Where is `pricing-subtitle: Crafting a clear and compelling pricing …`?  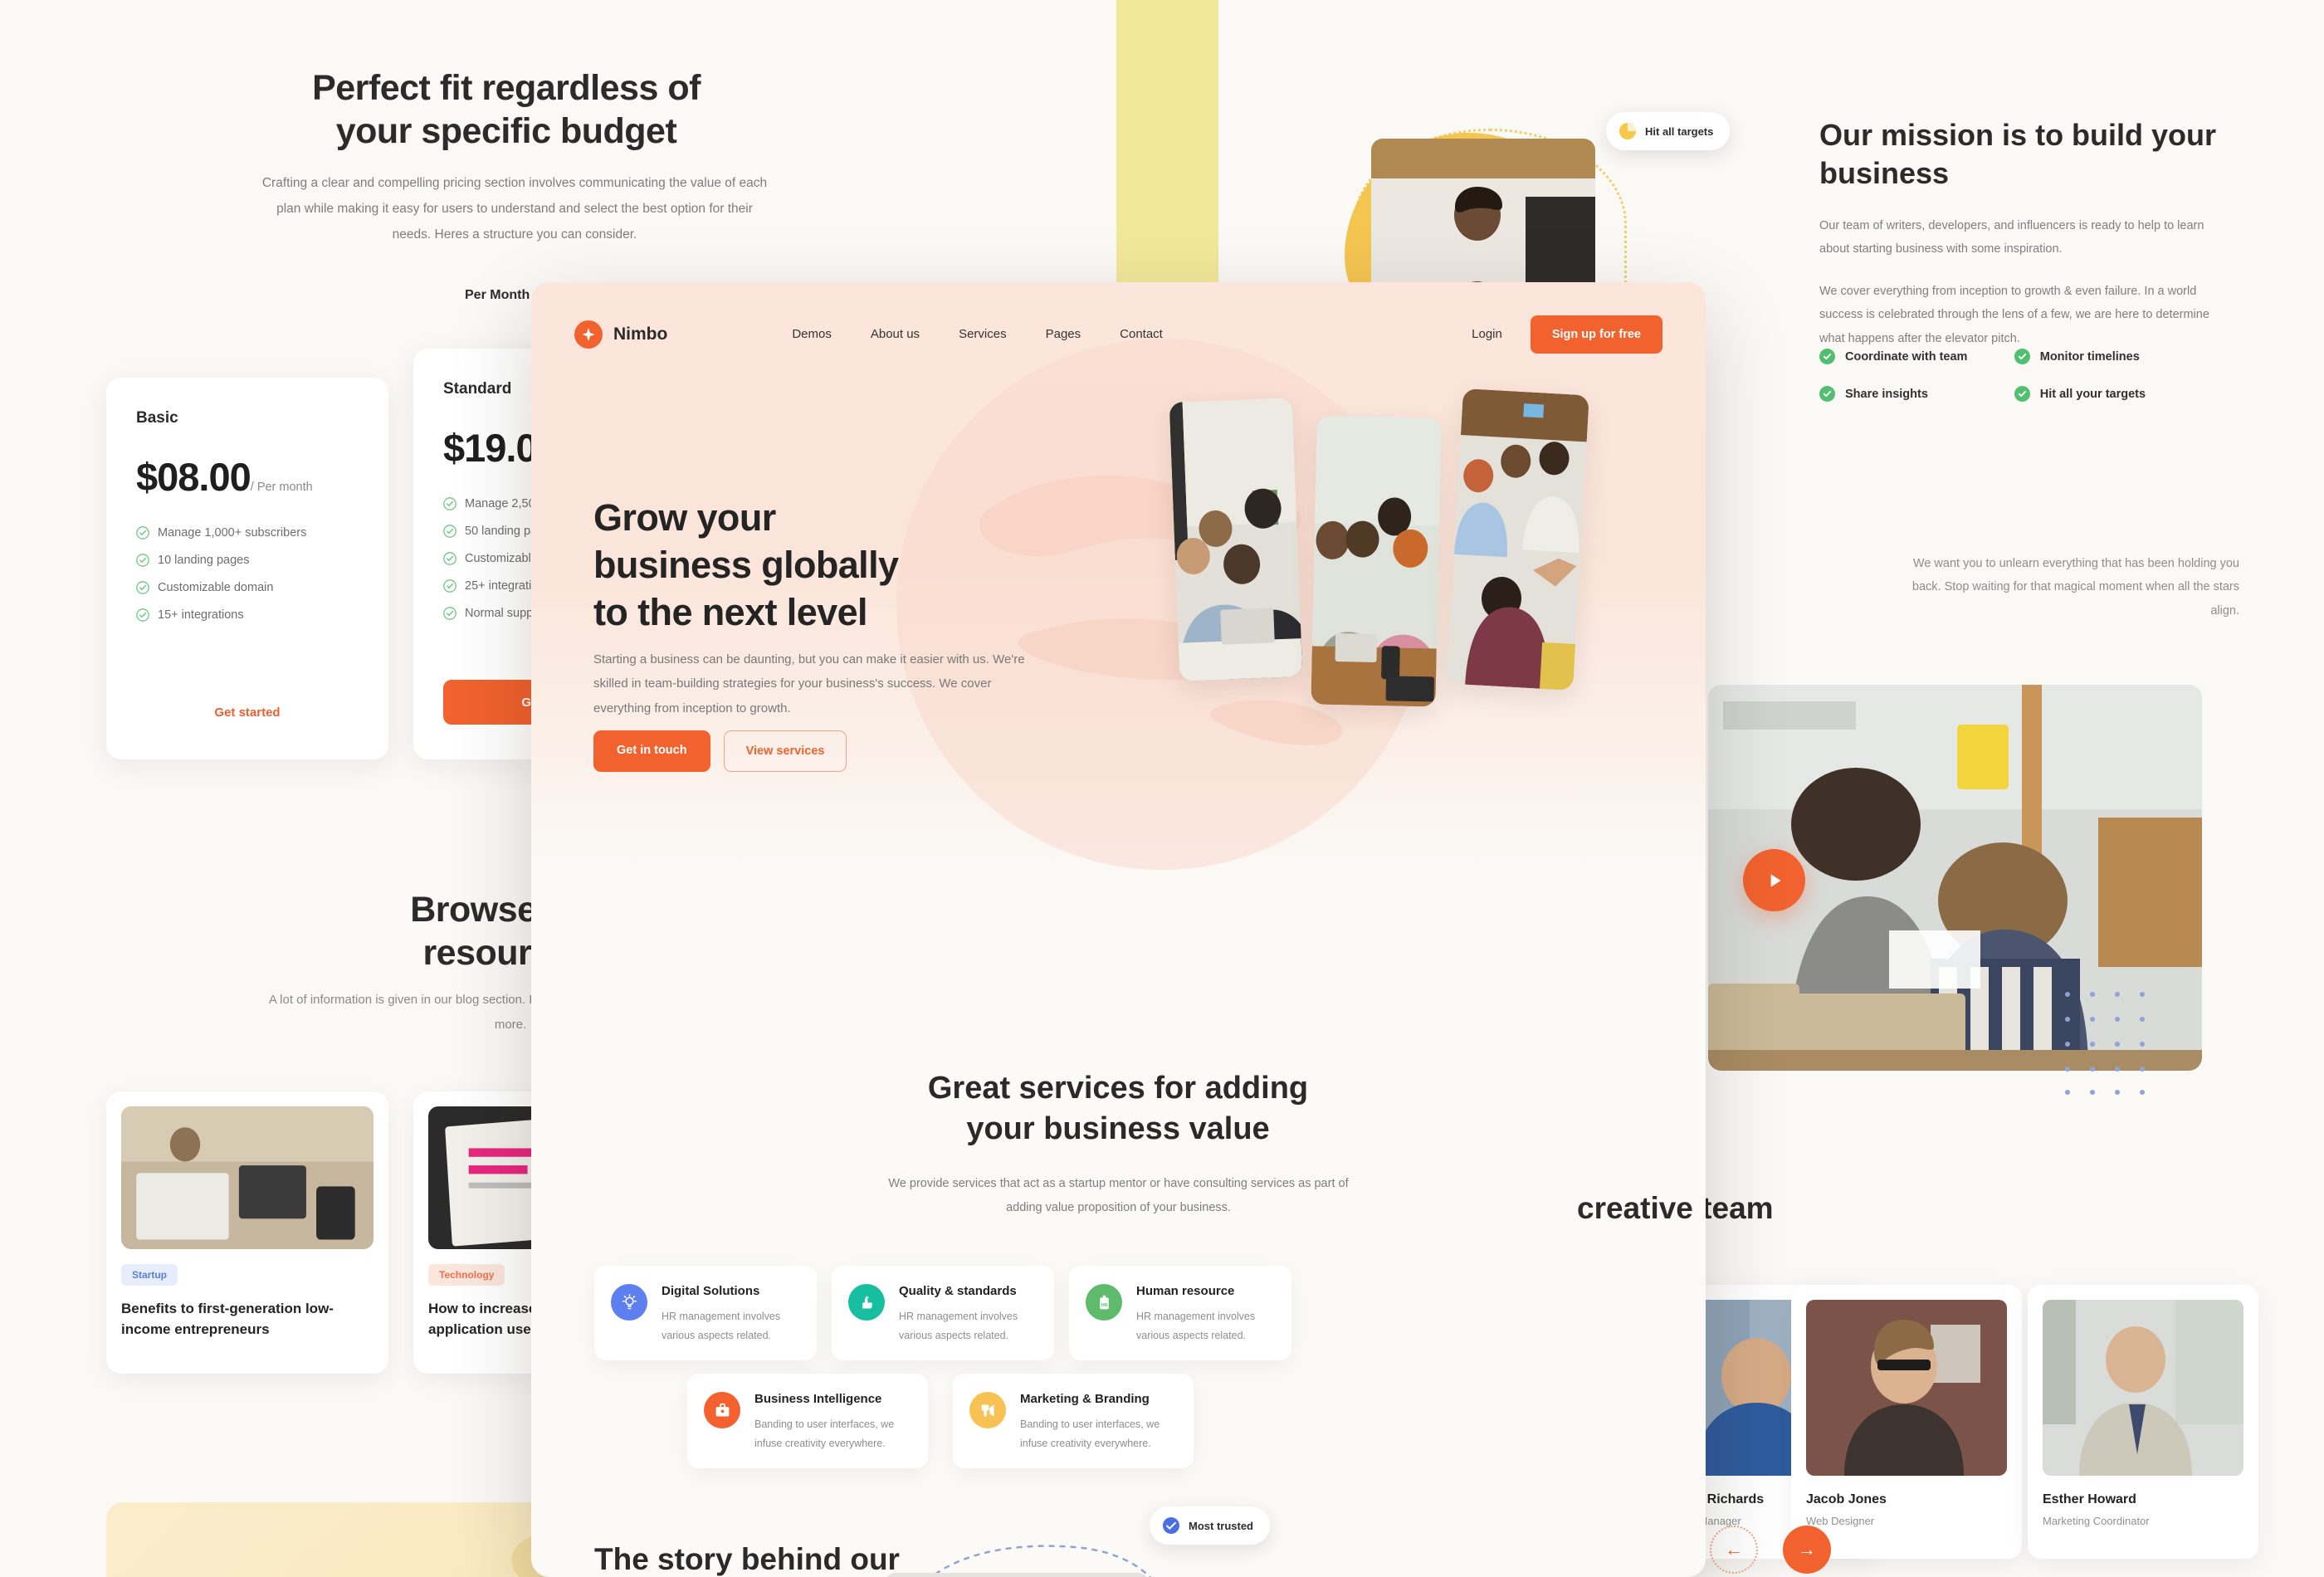 pricing-subtitle: Crafting a clear and compelling pricing … is located at coordinates (514, 209).